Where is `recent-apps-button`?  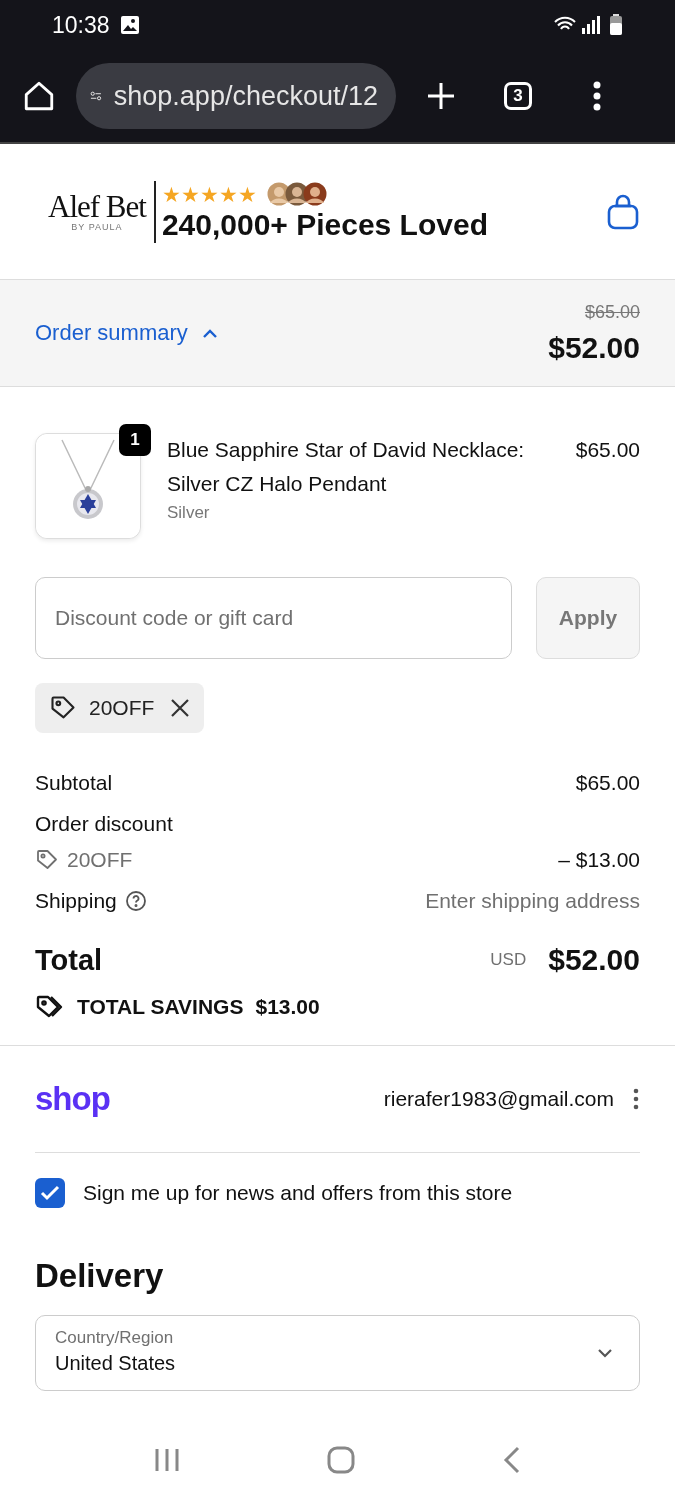 recent-apps-button is located at coordinates (167, 1460).